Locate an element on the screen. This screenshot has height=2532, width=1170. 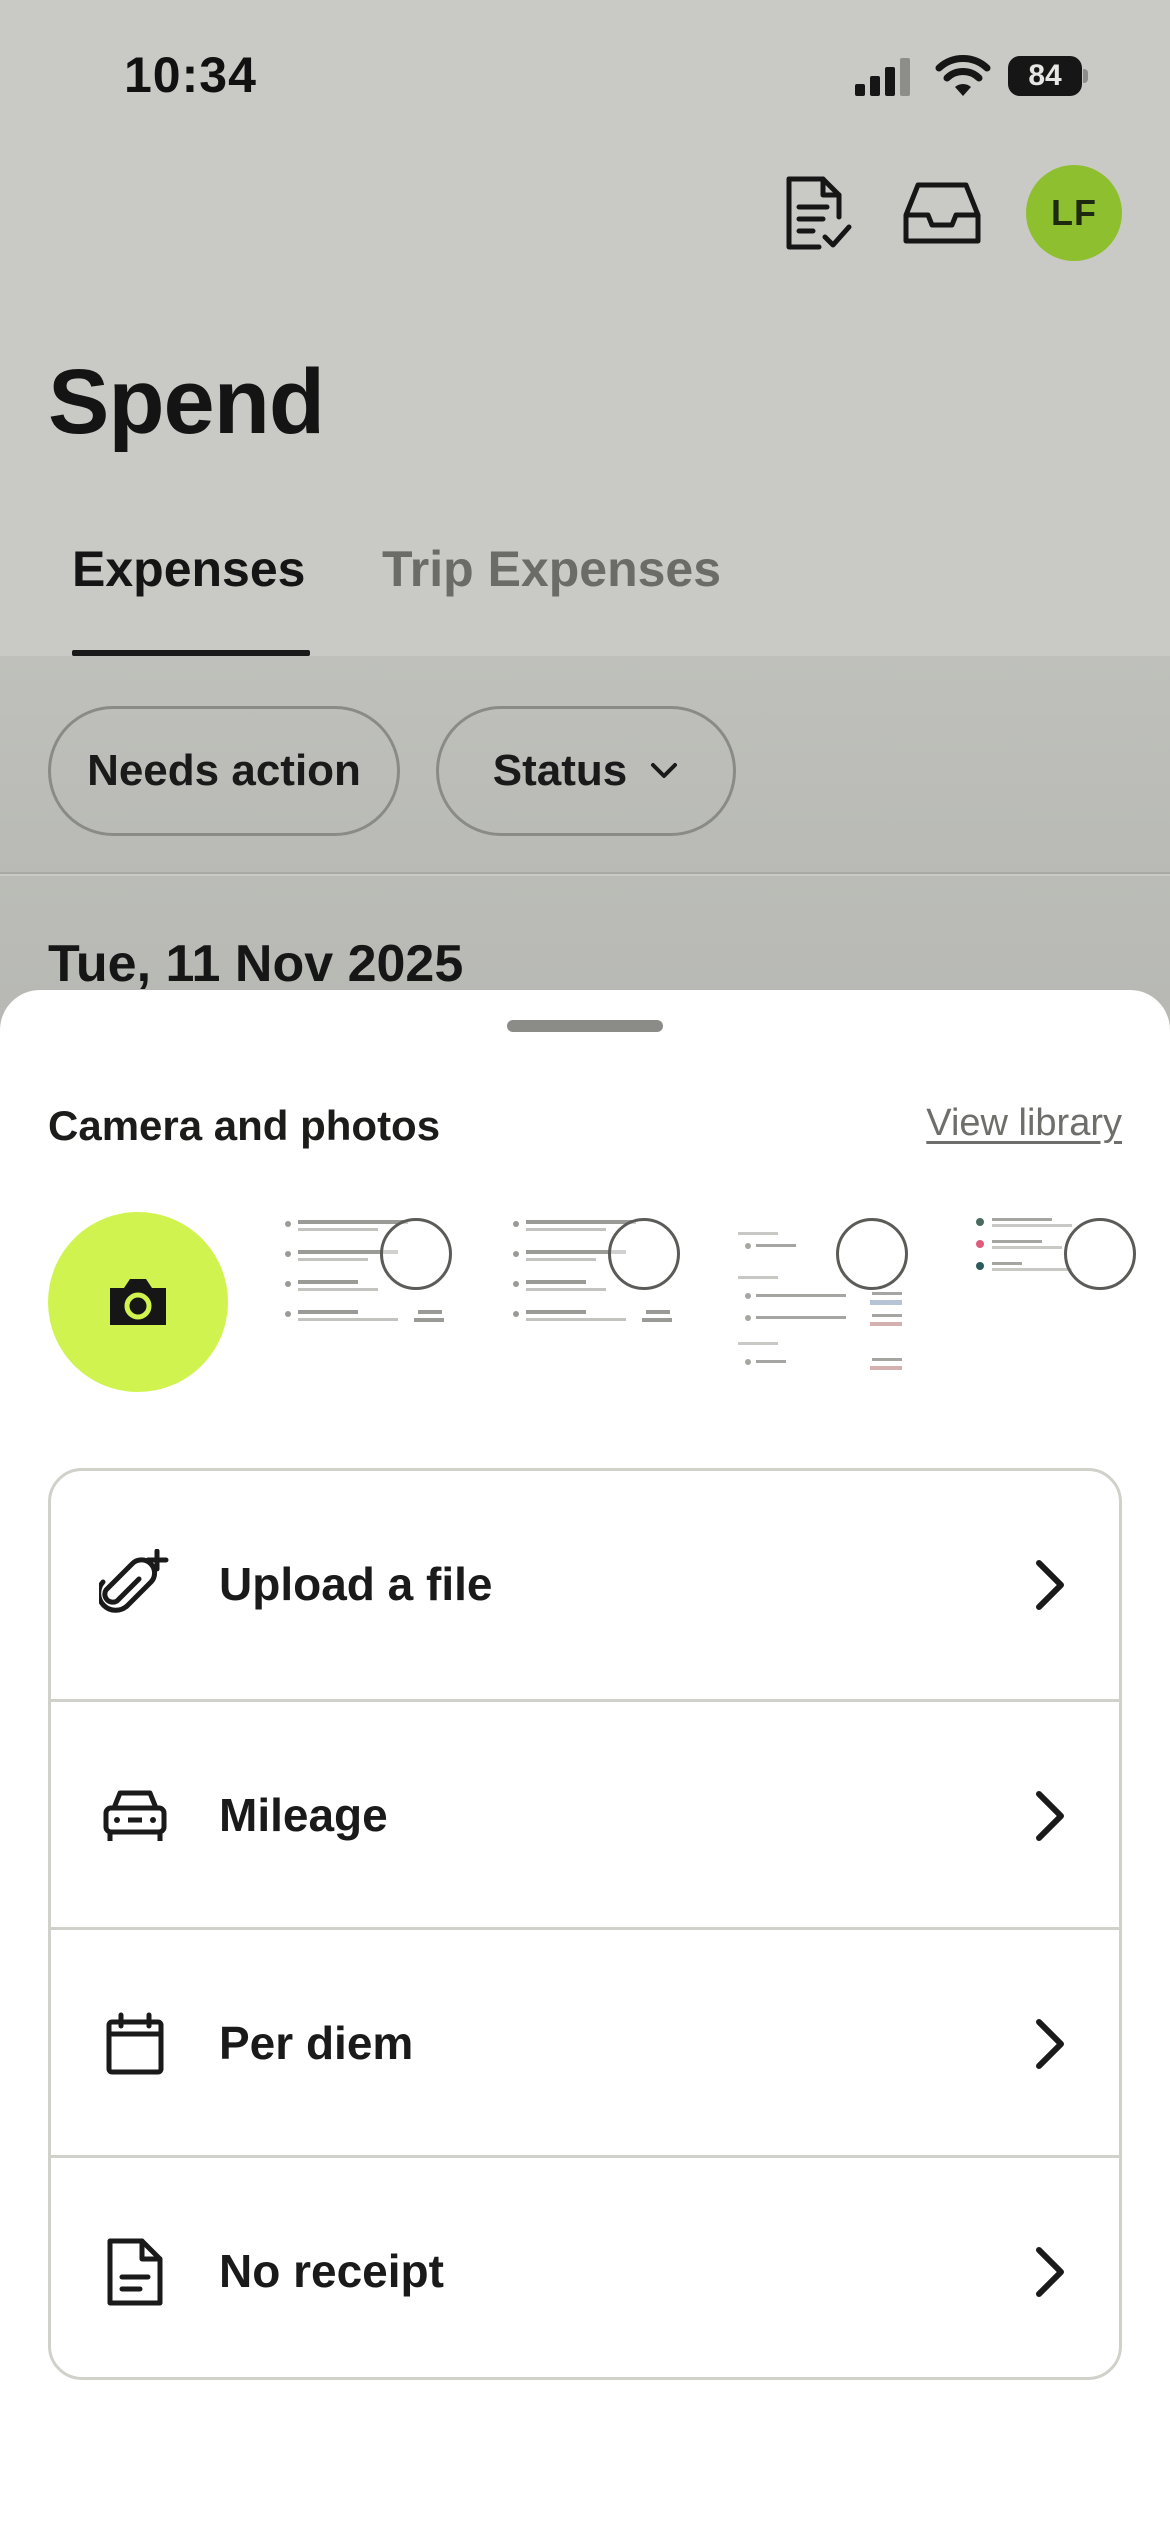
header-actions: LF is located at coordinates (950, 213).